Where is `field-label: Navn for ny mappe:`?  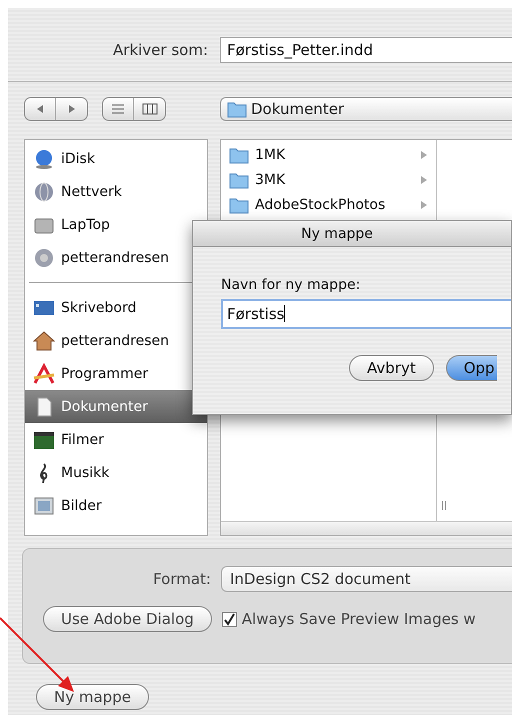
field-label: Navn for ny mappe: is located at coordinates (291, 285).